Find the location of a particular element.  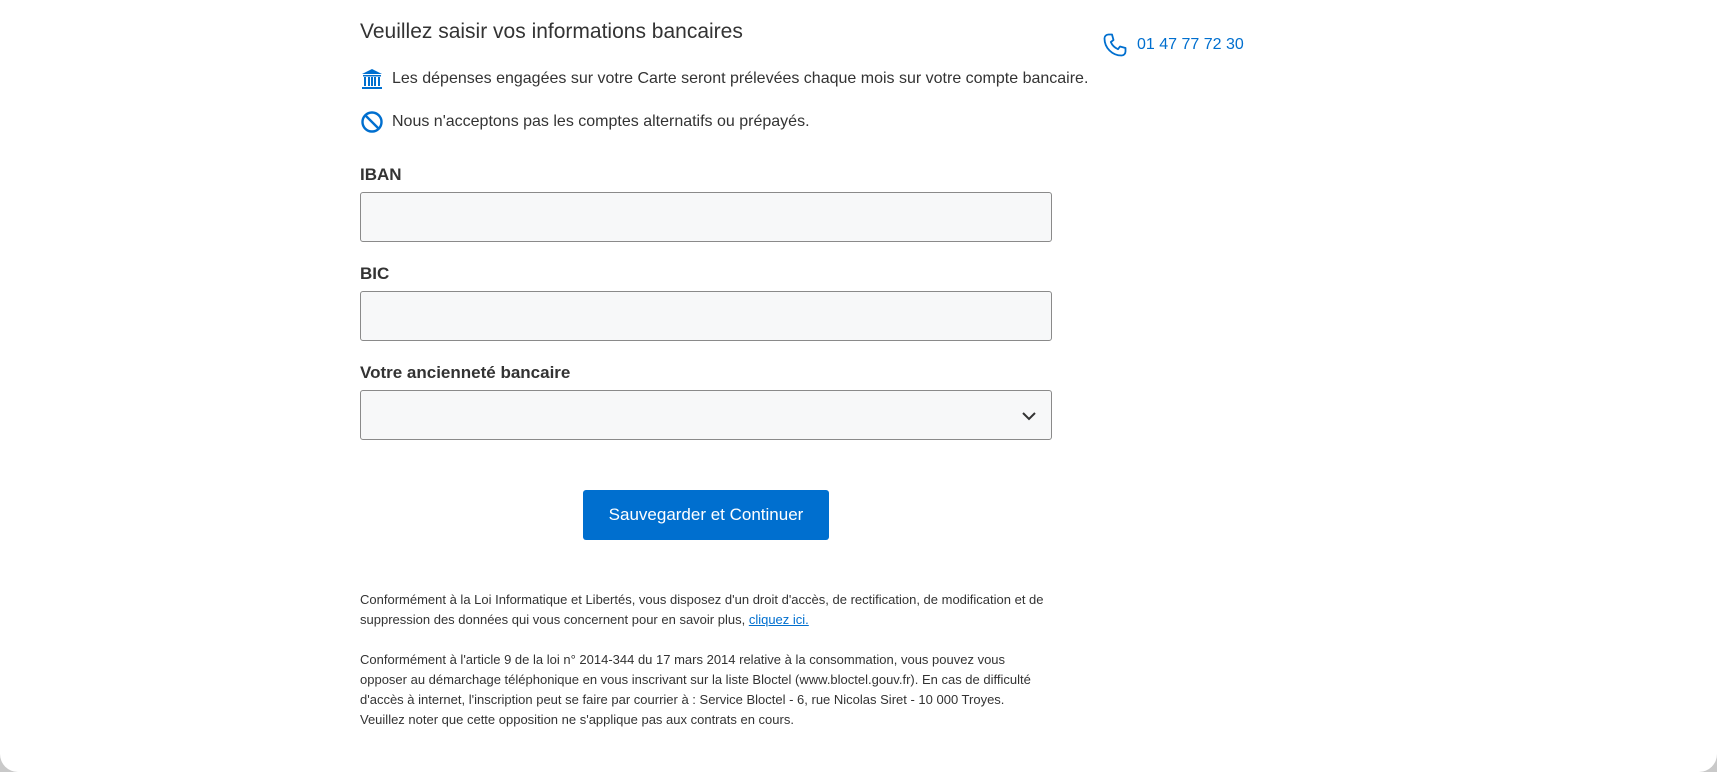

privacy-link: cliquez ici. is located at coordinates (779, 619).